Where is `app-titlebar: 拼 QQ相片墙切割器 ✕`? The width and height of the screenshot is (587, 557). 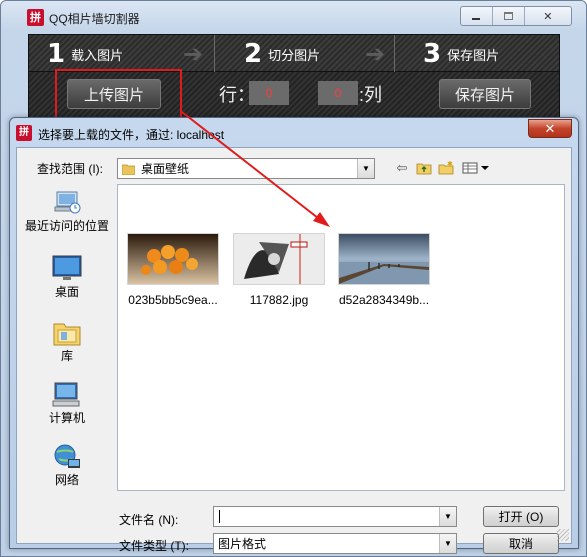 app-titlebar: 拼 QQ相片墙切割器 ✕ is located at coordinates (293, 16).